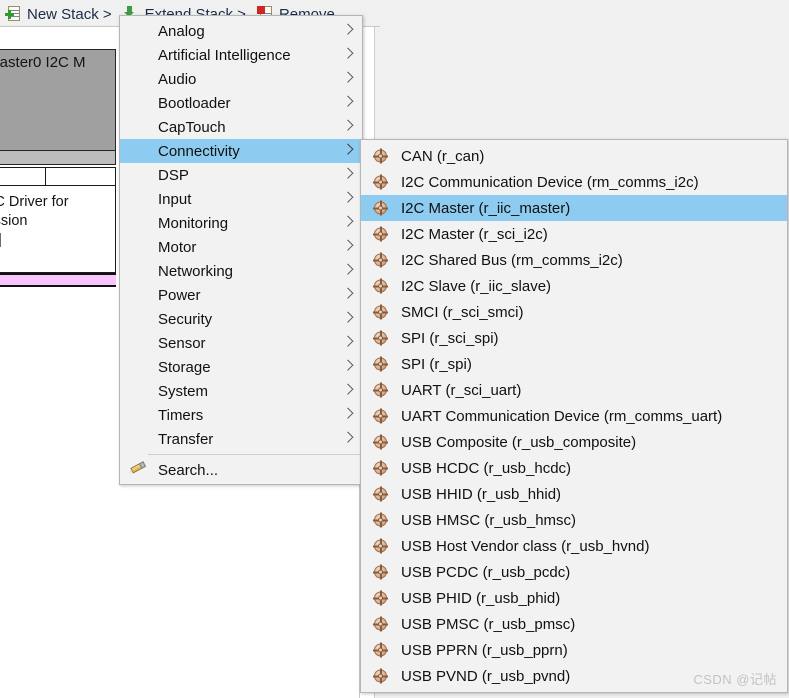 This screenshot has height=698, width=789. I want to click on menu-item-security: Security, so click(241, 319).